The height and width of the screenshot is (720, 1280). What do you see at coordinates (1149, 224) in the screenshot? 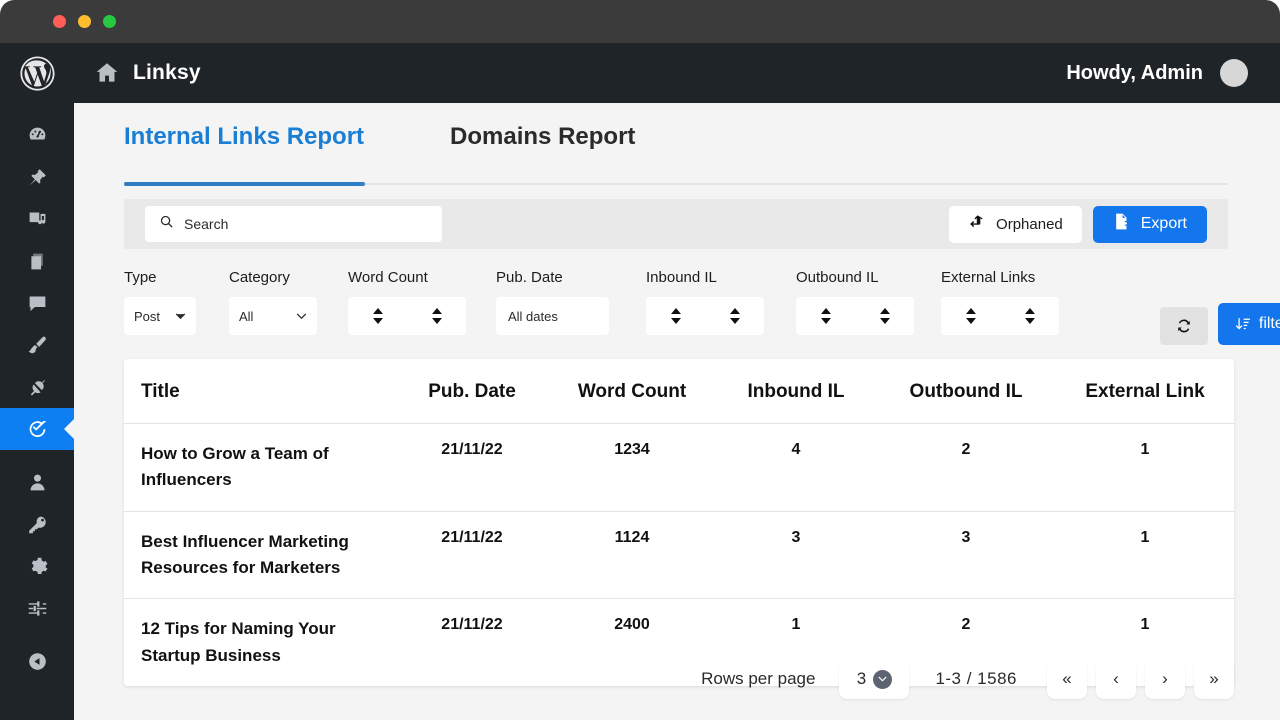
I see `export-button: Export` at bounding box center [1149, 224].